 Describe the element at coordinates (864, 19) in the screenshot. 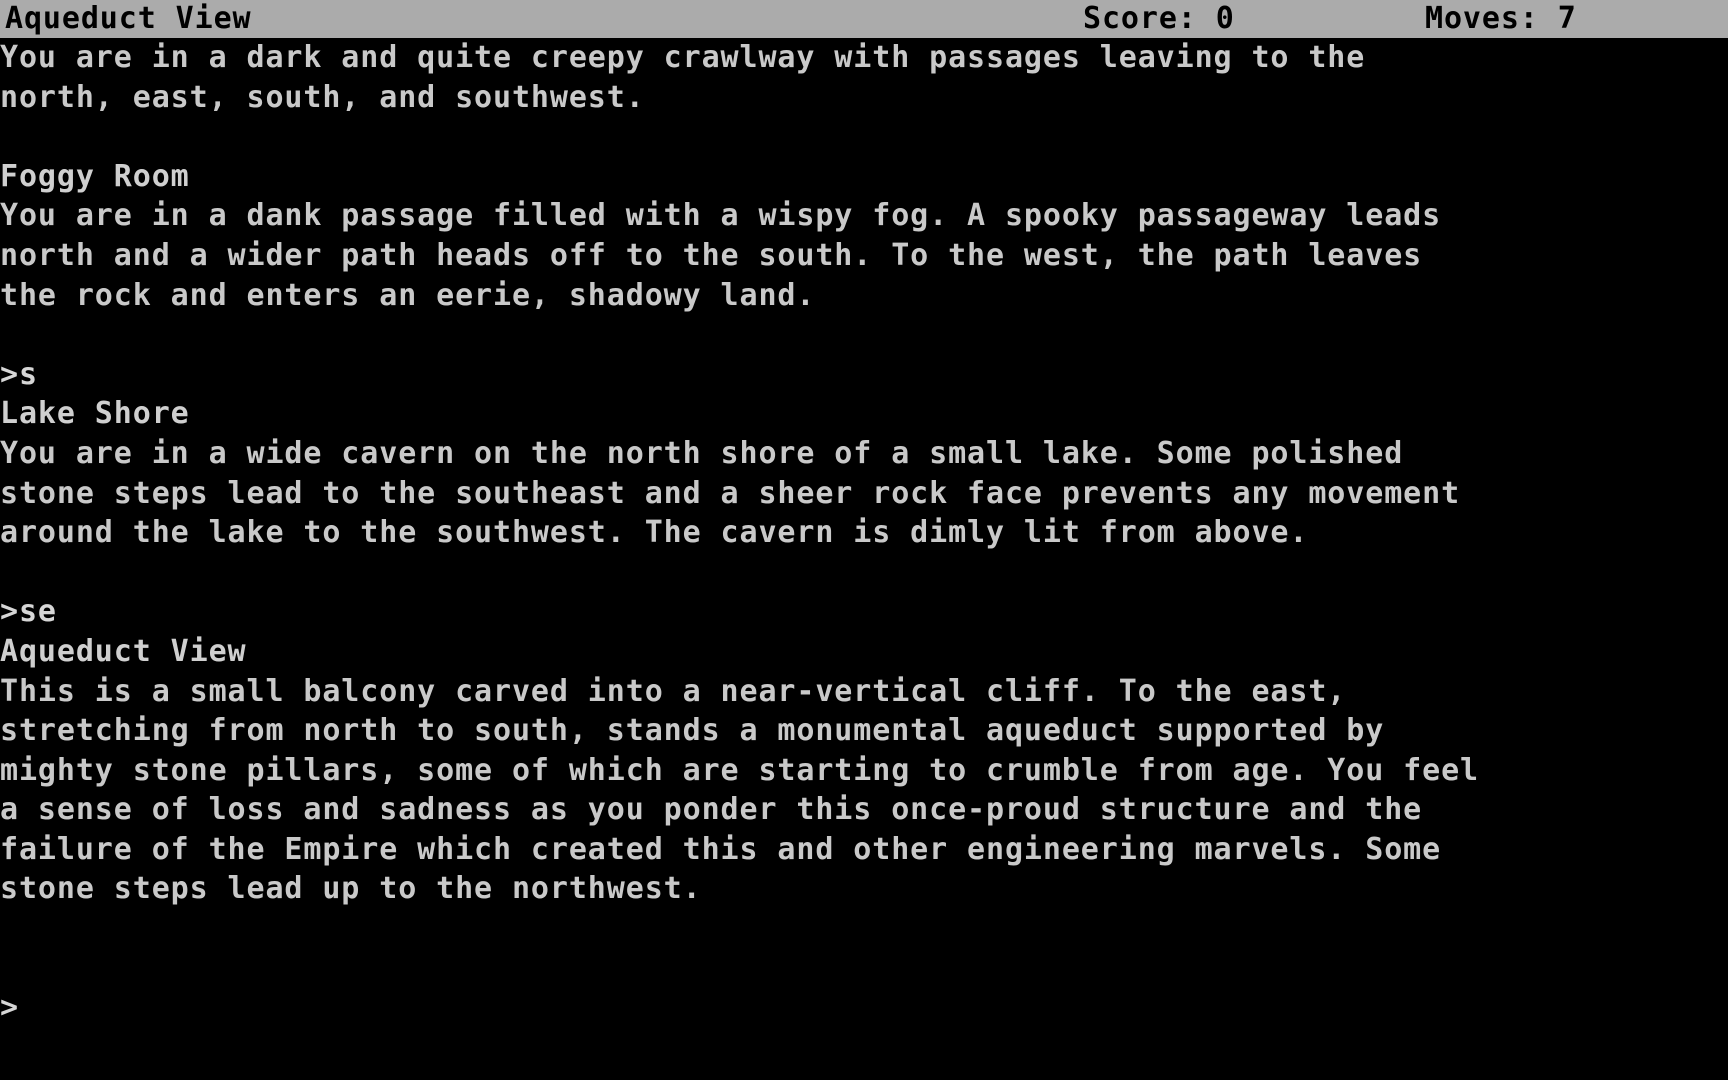

I see `status-bar: Aqueduct View Score: 0 Moves: 7` at that location.